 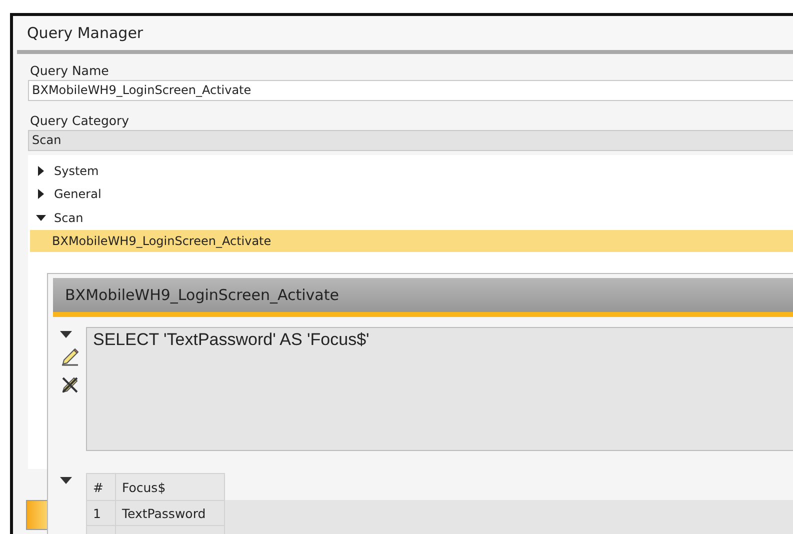 I want to click on query-category-field: Scan, so click(x=410, y=140).